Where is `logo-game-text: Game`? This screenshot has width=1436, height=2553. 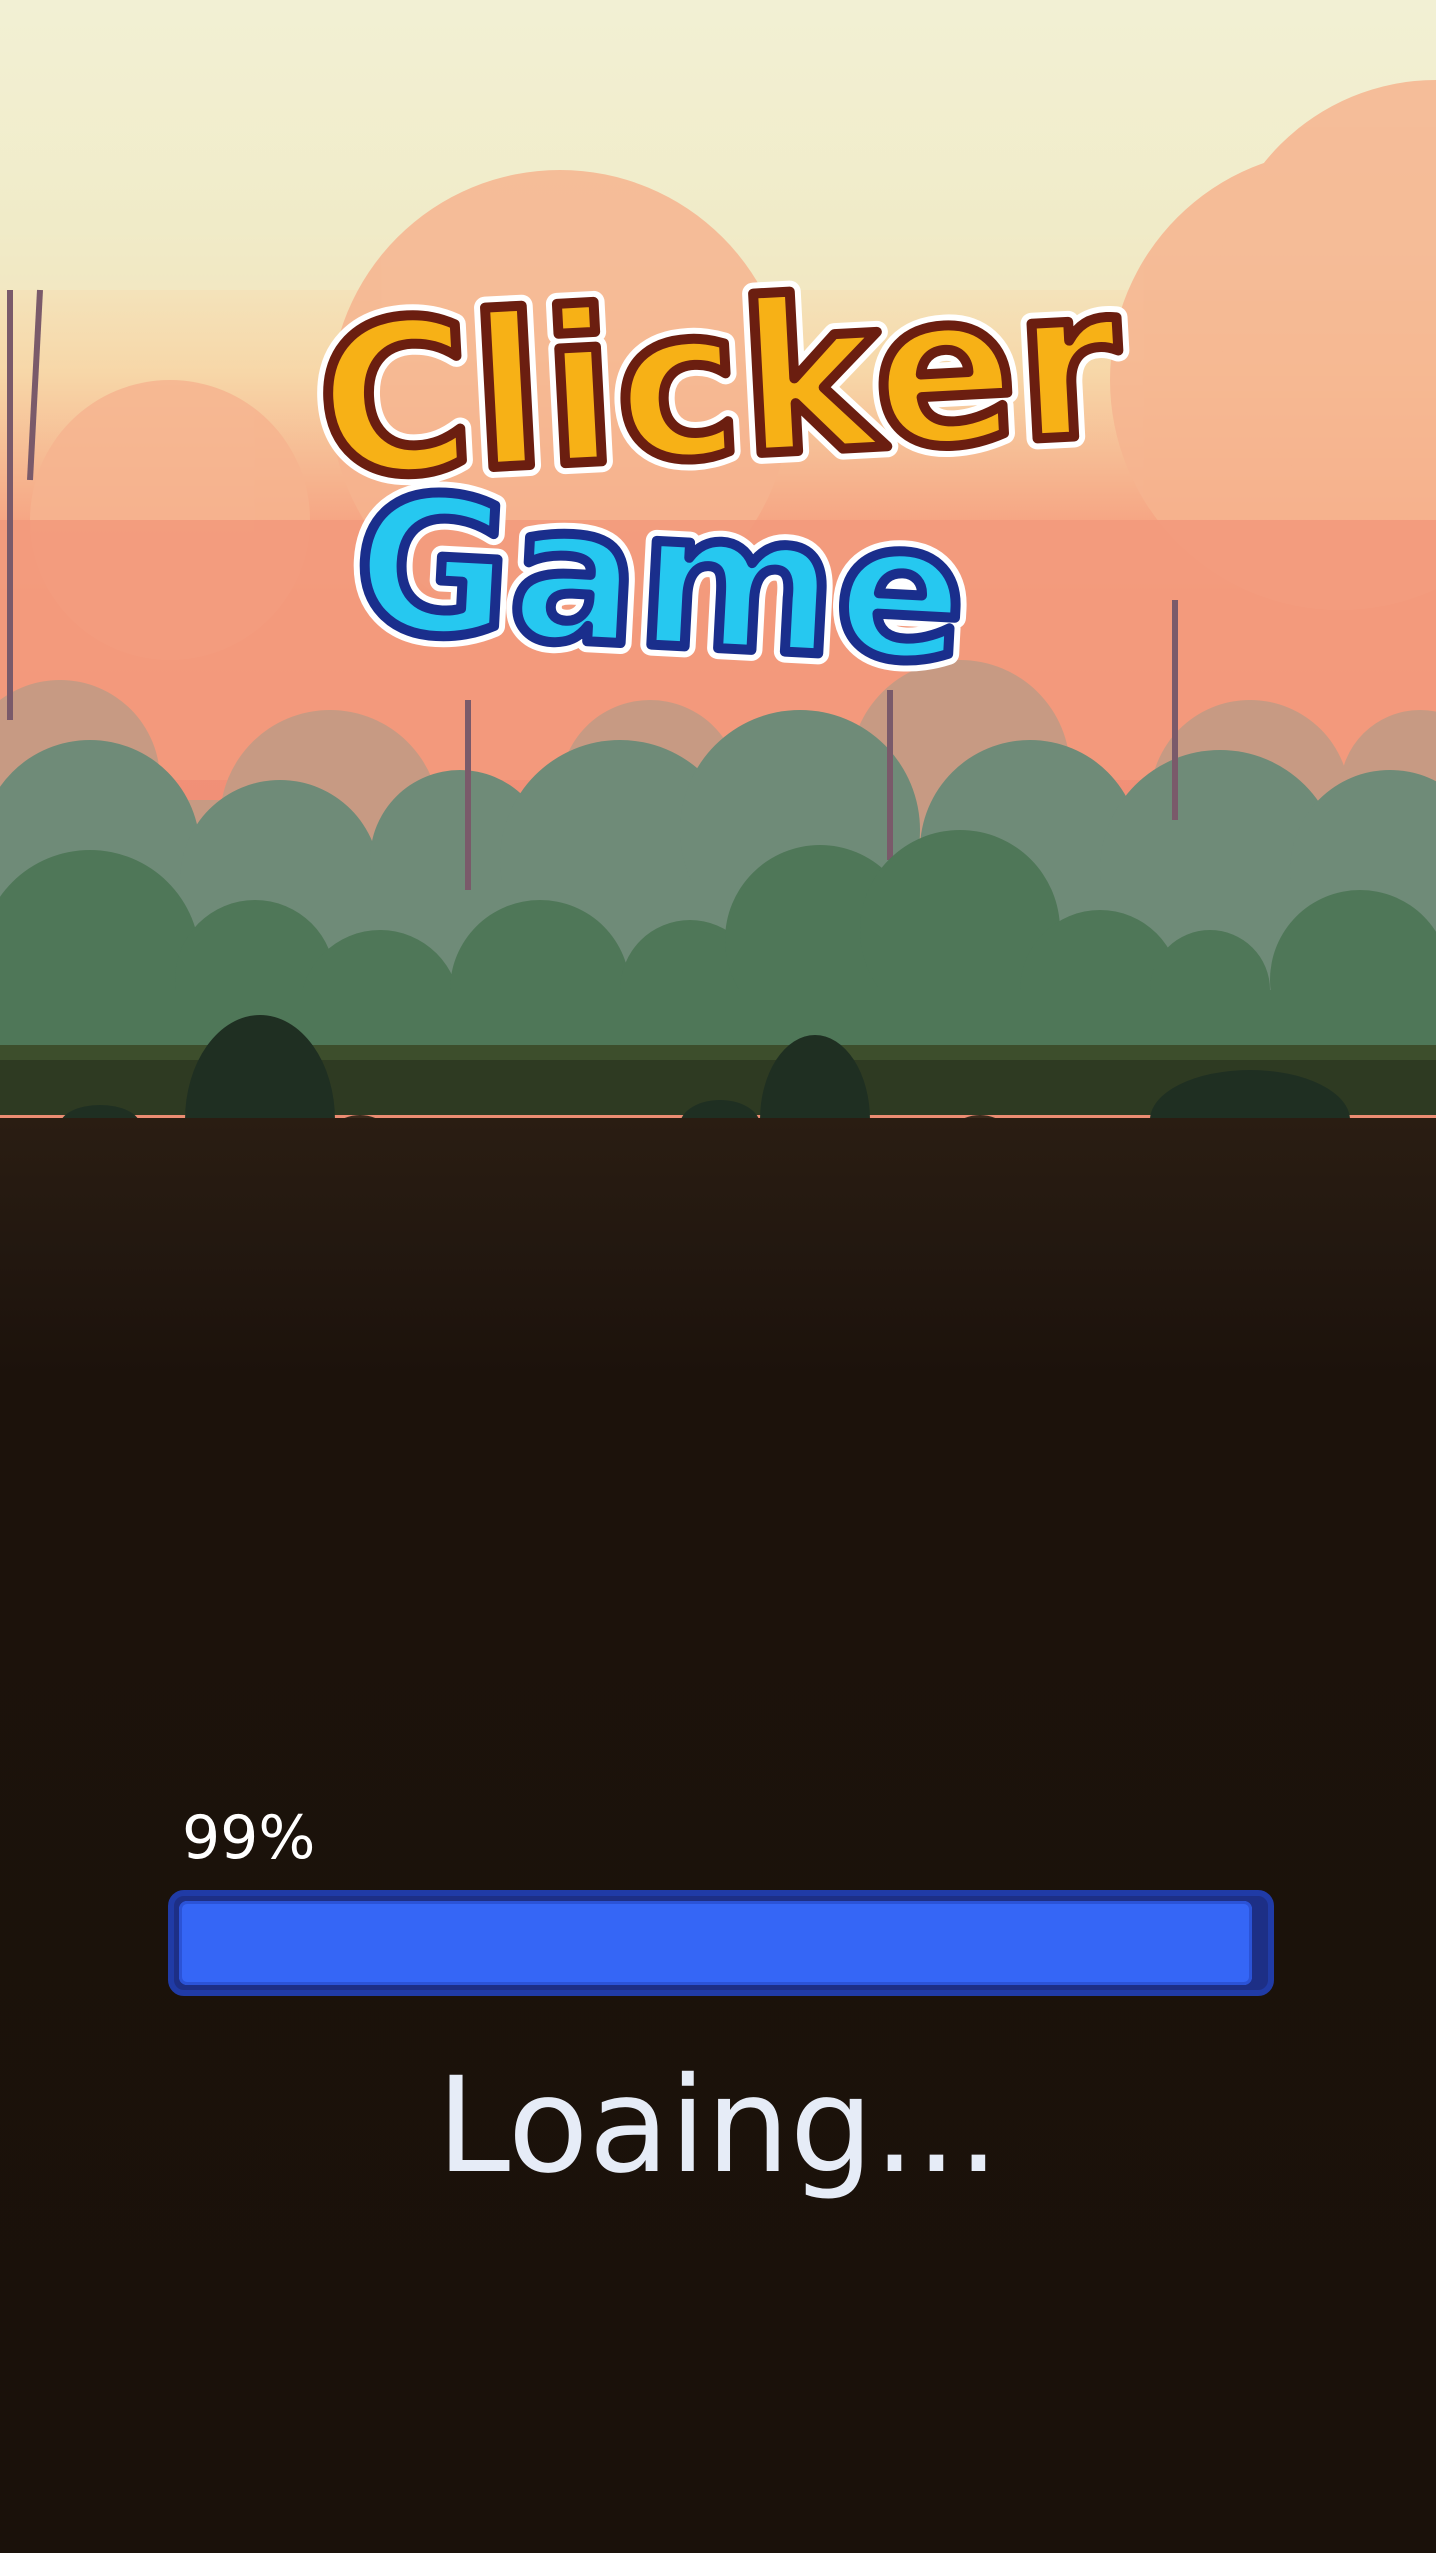 logo-game-text: Game is located at coordinates (660, 574).